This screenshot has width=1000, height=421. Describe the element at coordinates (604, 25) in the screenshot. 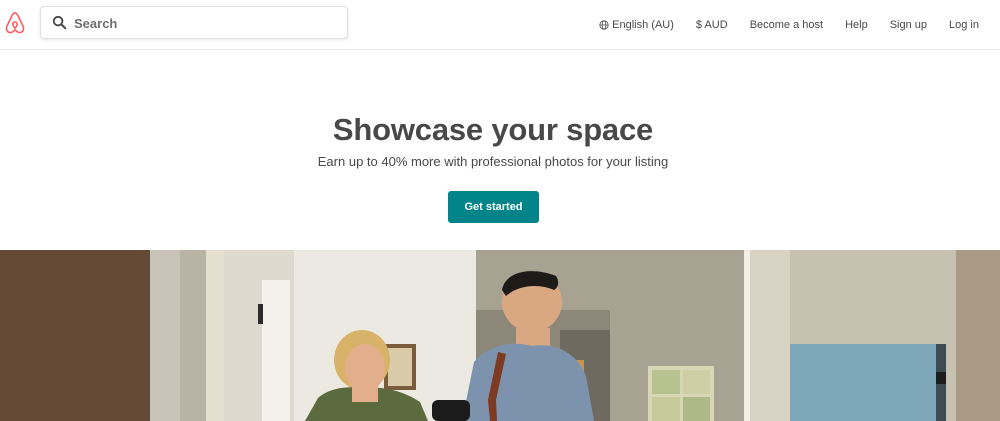

I see `globe-icon` at that location.